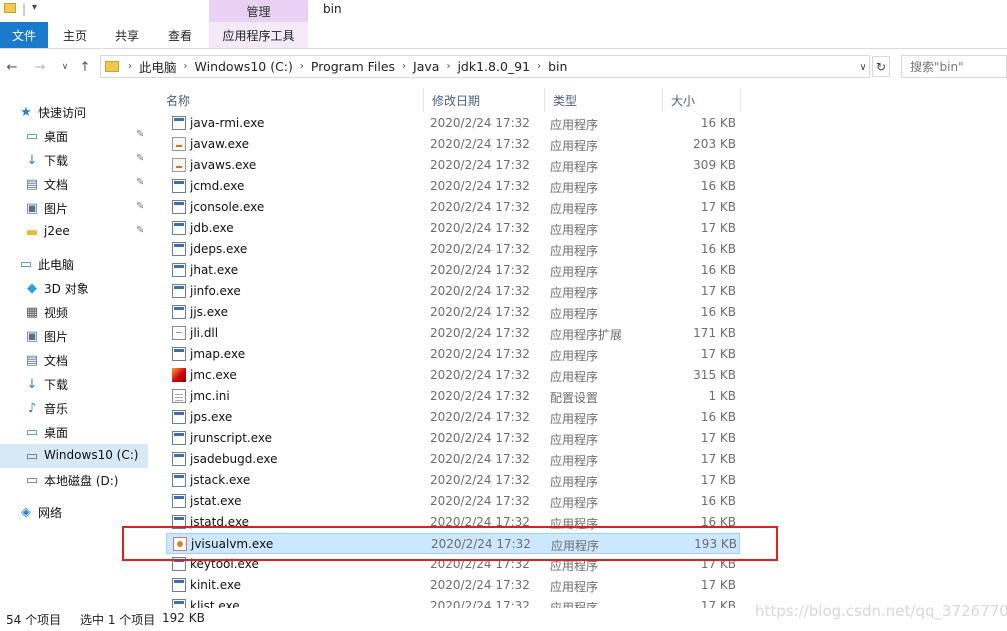 The image size is (1007, 631). What do you see at coordinates (453, 165) in the screenshot?
I see `file-row: javaws.exe 2020/2/24 17:32 应用程序 309 KB` at bounding box center [453, 165].